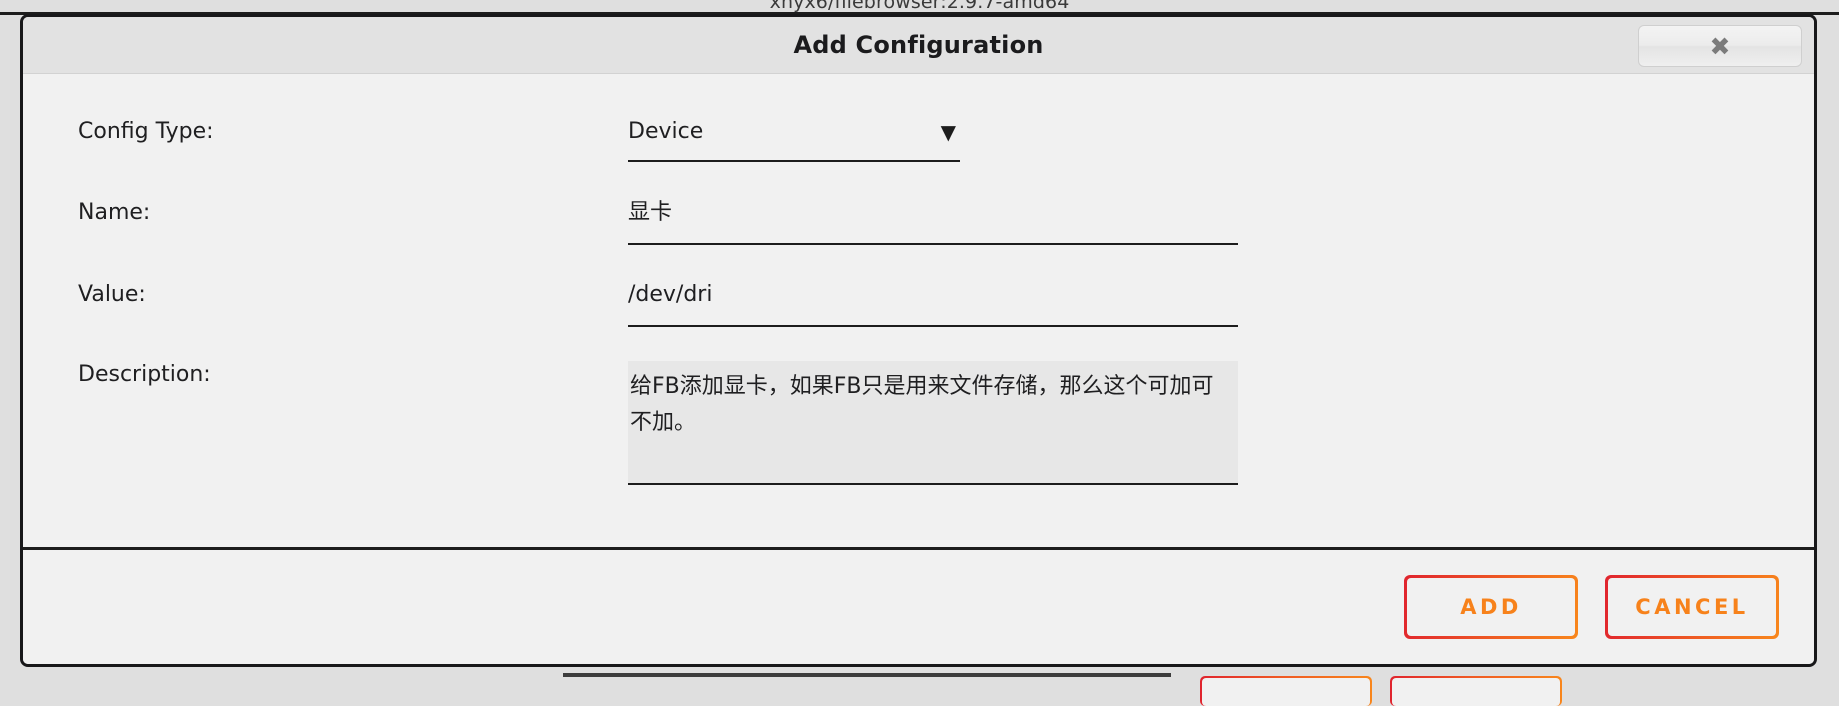  What do you see at coordinates (666, 131) in the screenshot?
I see `config-type-value: Device` at bounding box center [666, 131].